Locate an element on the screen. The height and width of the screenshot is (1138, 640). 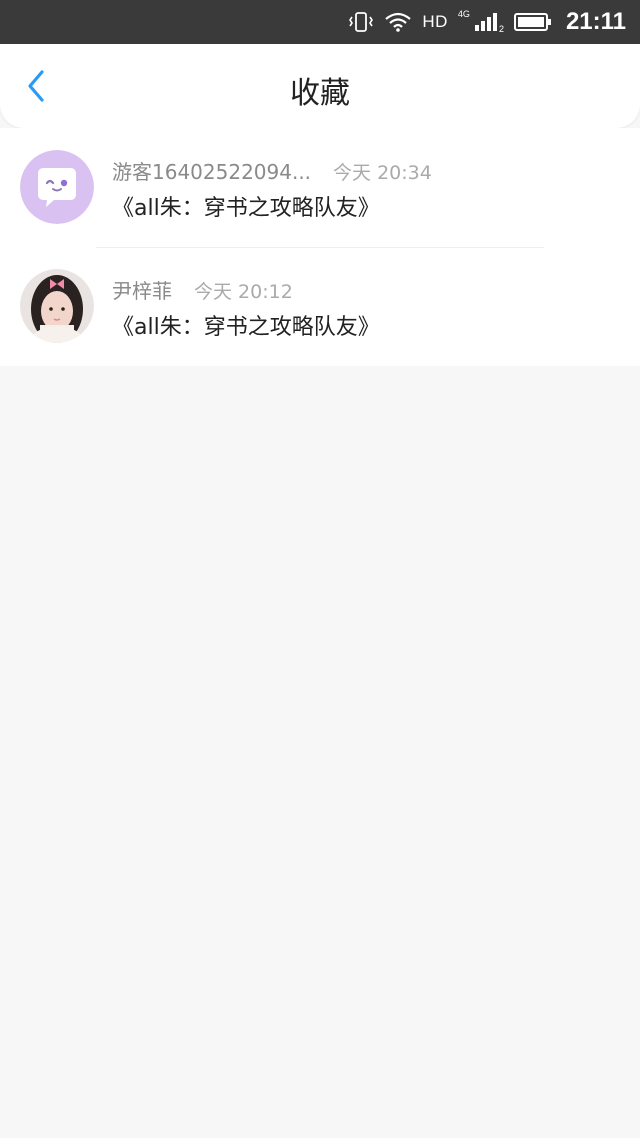
list-item: 游客16402522094... 今天 20:34 《all朱：穿书之攻略队友》 is located at coordinates (320, 187).